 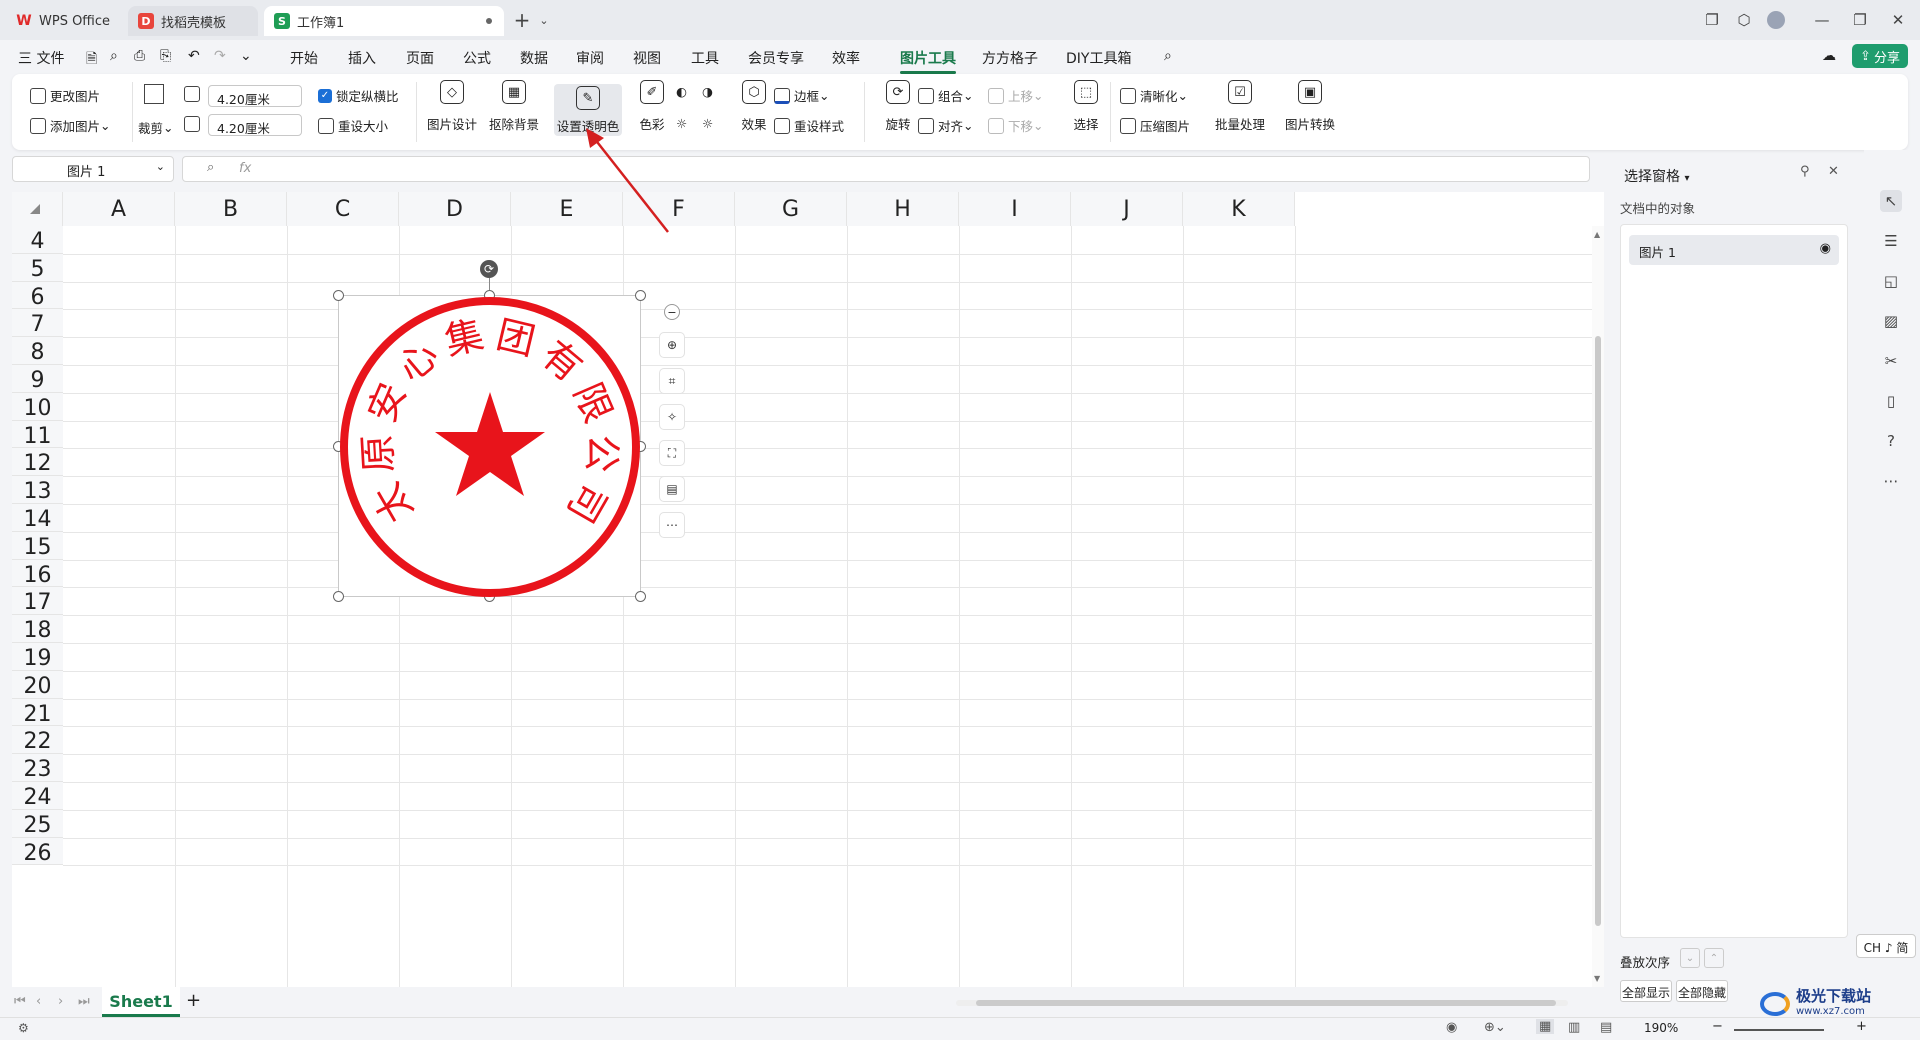 What do you see at coordinates (452, 106) in the screenshot?
I see `picture-design-button: ◇ 图片设计` at bounding box center [452, 106].